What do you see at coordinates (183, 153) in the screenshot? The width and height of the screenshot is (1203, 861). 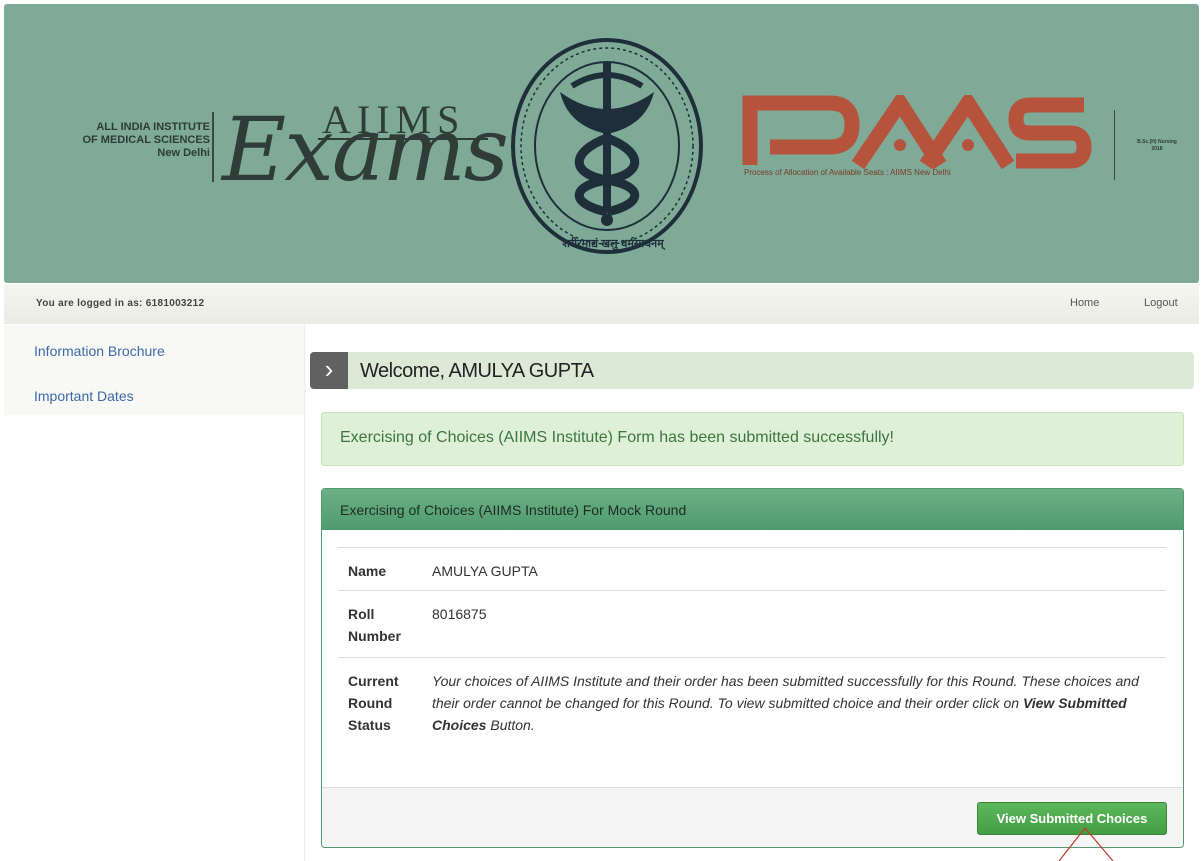 I see `institute-name-line-3: New Delhi` at bounding box center [183, 153].